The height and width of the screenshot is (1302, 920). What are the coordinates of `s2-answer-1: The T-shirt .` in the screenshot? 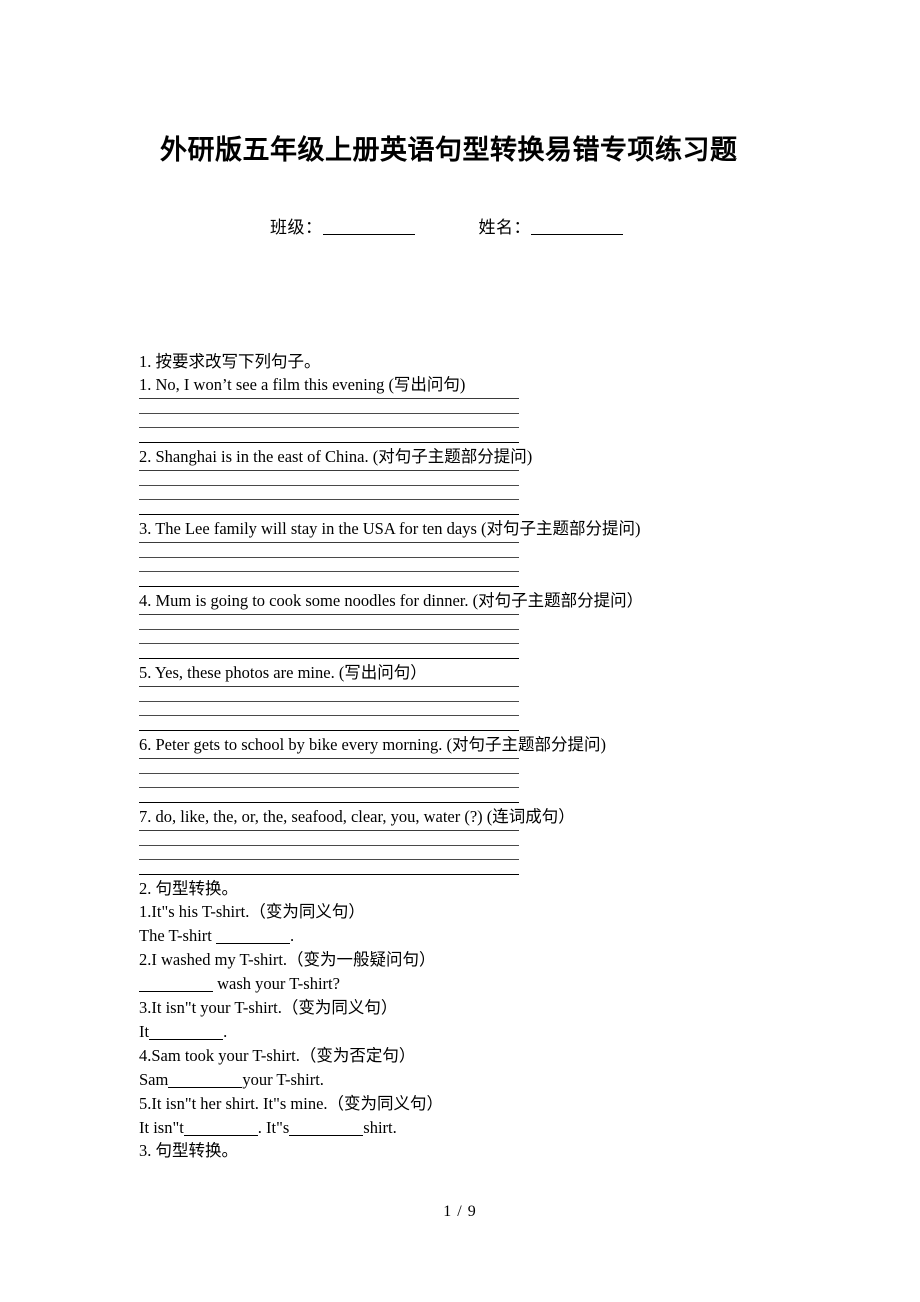 It's located at (499, 935).